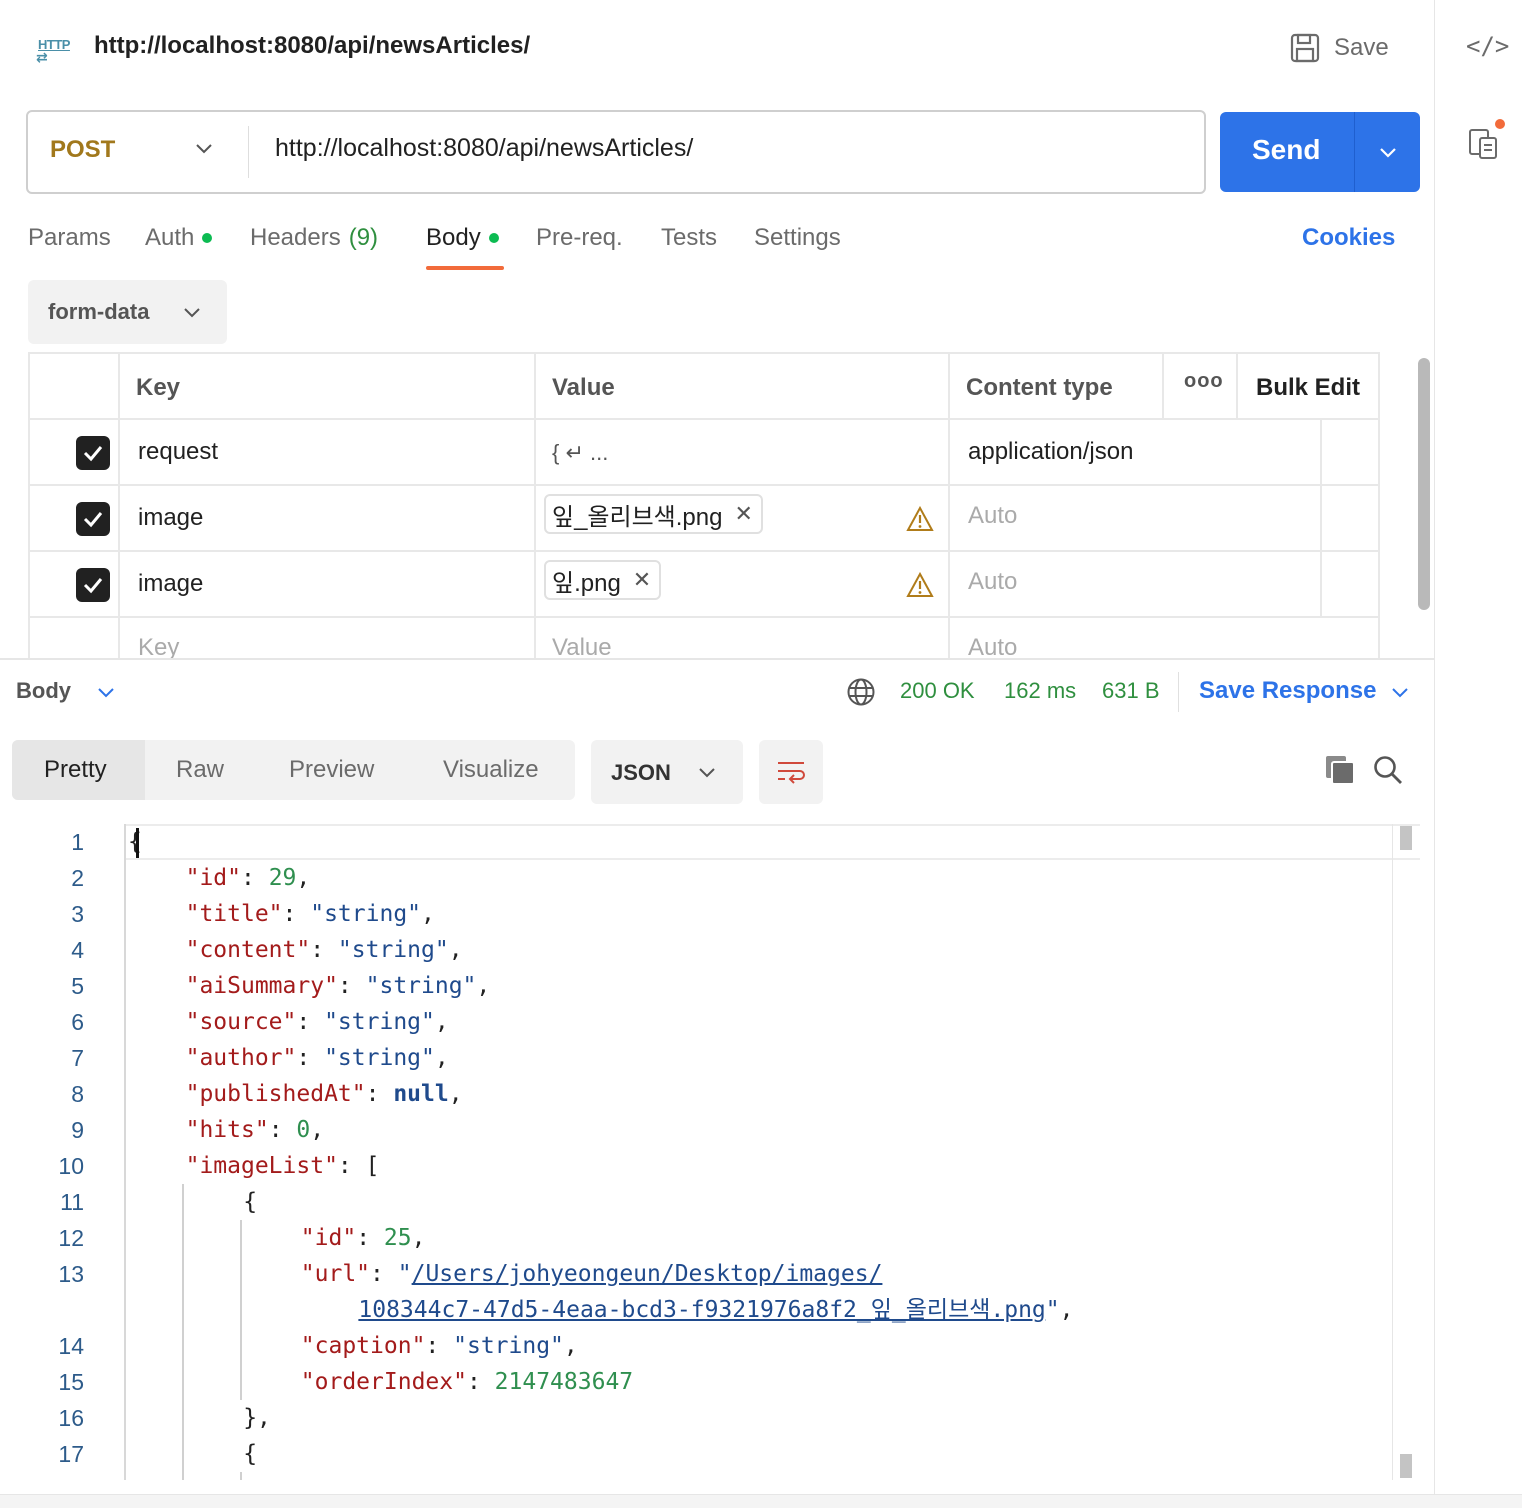  I want to click on check-icon, so click(93, 586).